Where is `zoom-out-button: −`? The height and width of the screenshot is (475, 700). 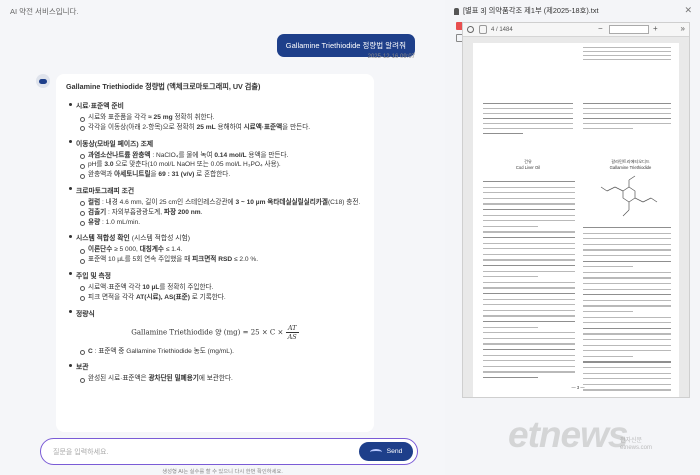 zoom-out-button: − is located at coordinates (600, 28).